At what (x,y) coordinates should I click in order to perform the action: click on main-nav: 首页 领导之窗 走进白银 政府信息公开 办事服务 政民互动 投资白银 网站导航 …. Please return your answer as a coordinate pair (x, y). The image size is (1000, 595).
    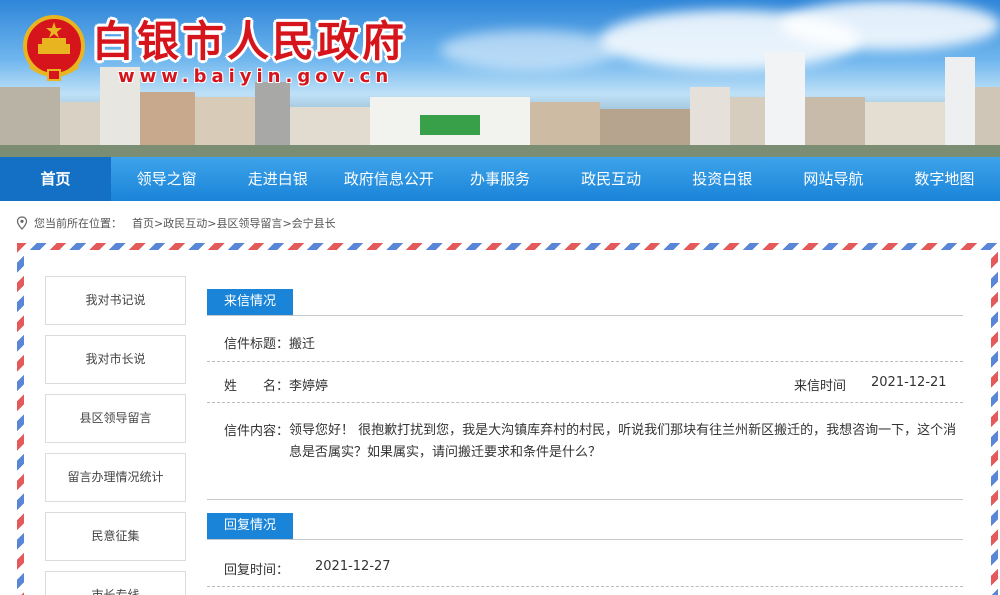
    Looking at the image, I should click on (500, 179).